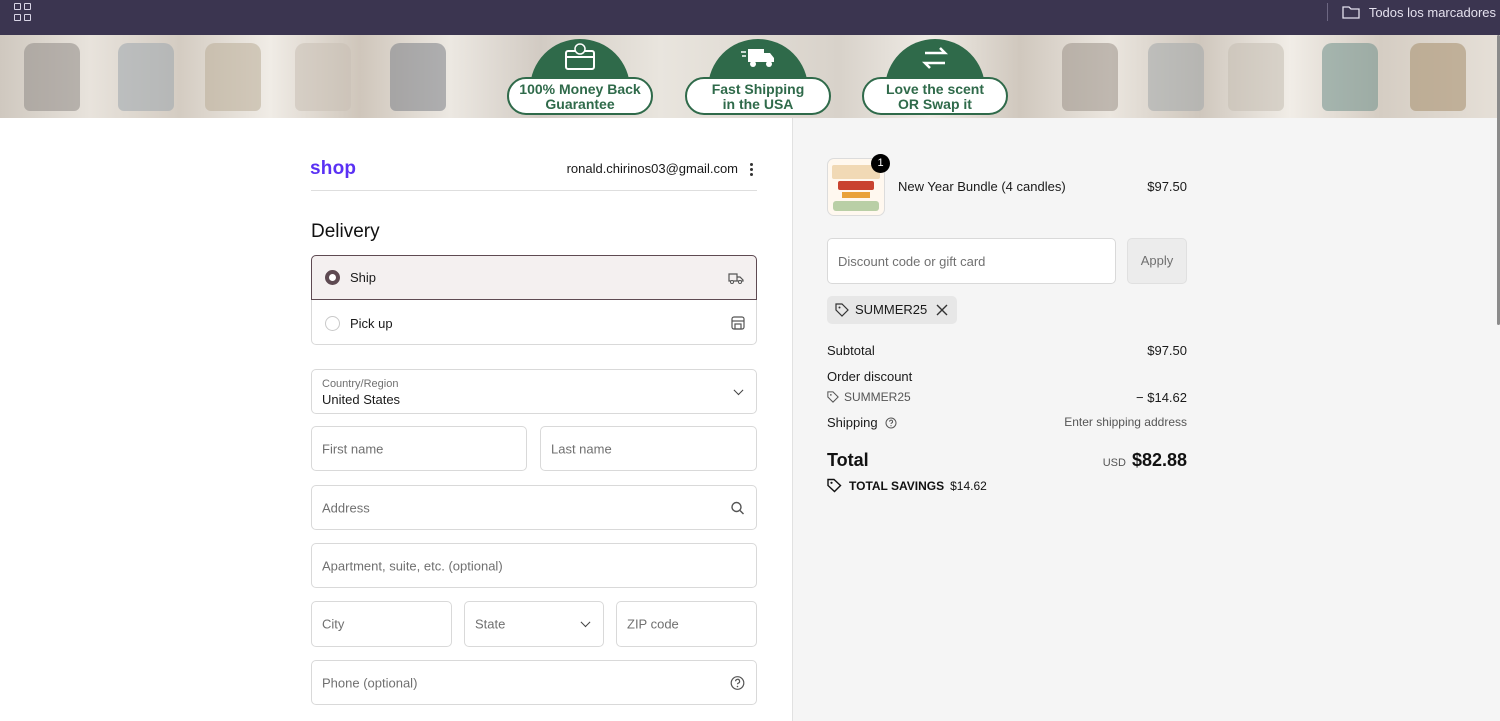  What do you see at coordinates (877, 397) in the screenshot?
I see `discount-code-label: SUMMER25` at bounding box center [877, 397].